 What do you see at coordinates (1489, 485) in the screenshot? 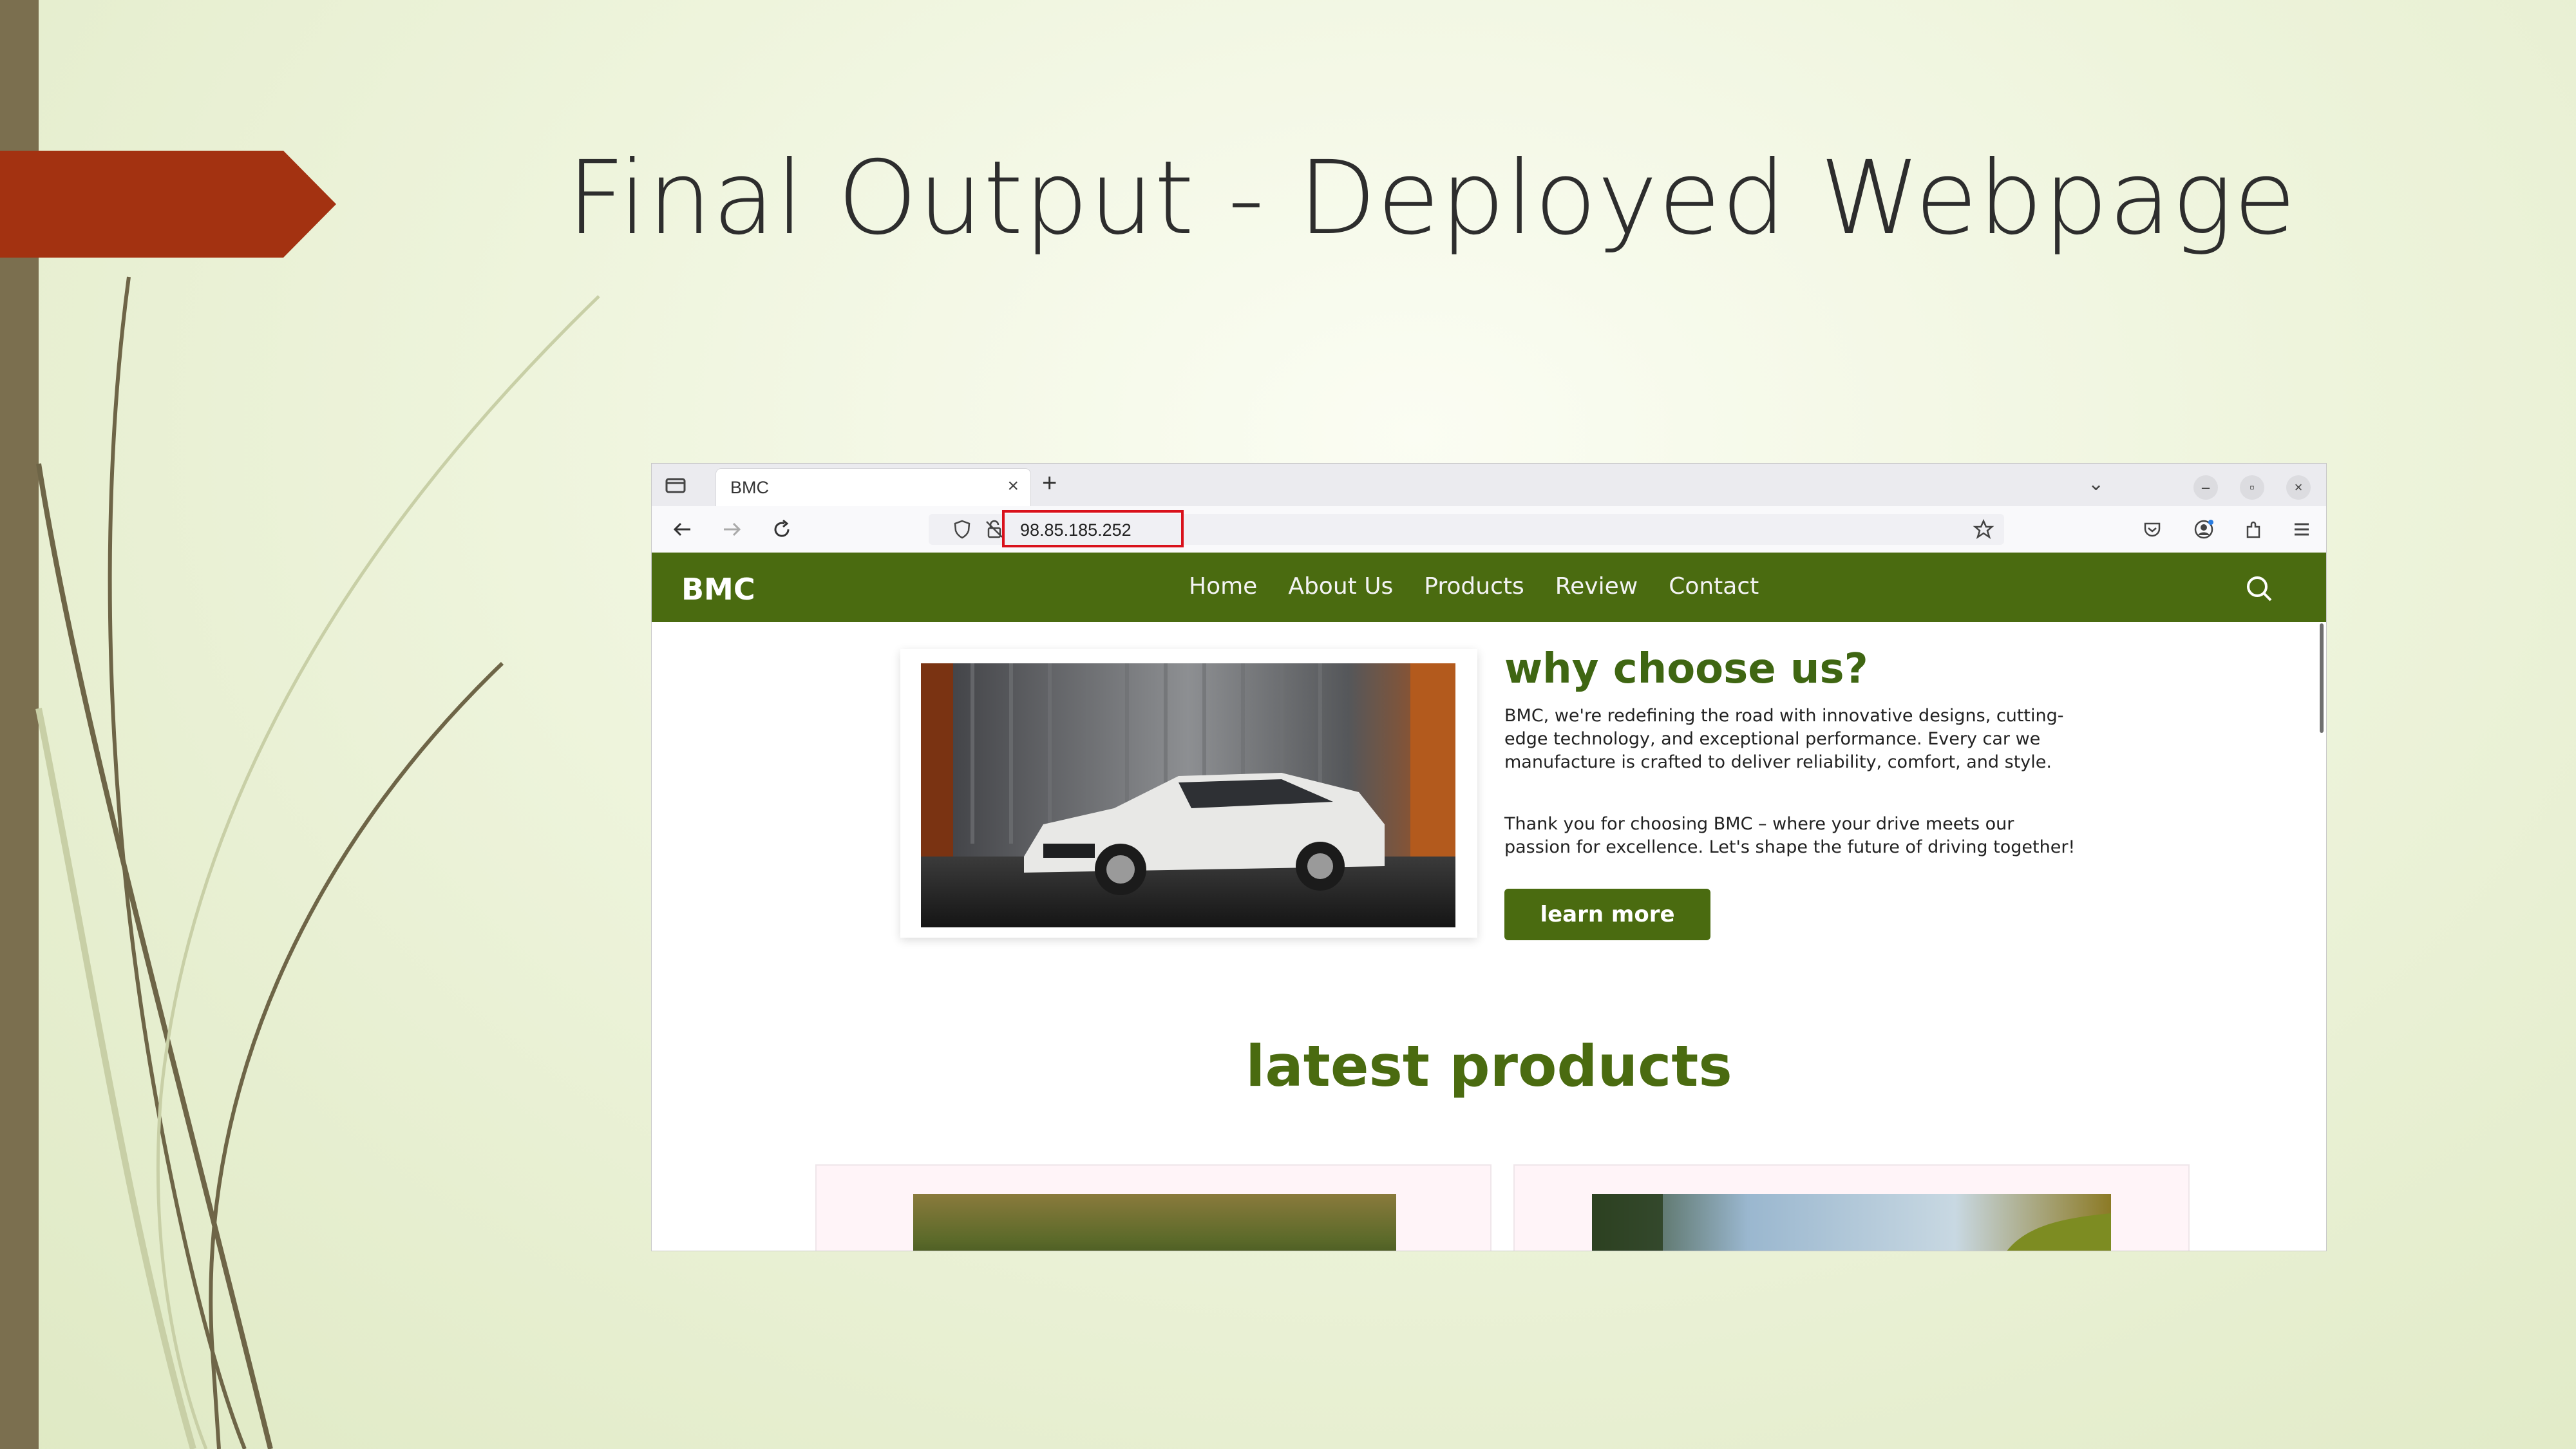
I see `browser-tab-bar: BMC × + ⌄ – ▫ ×` at bounding box center [1489, 485].